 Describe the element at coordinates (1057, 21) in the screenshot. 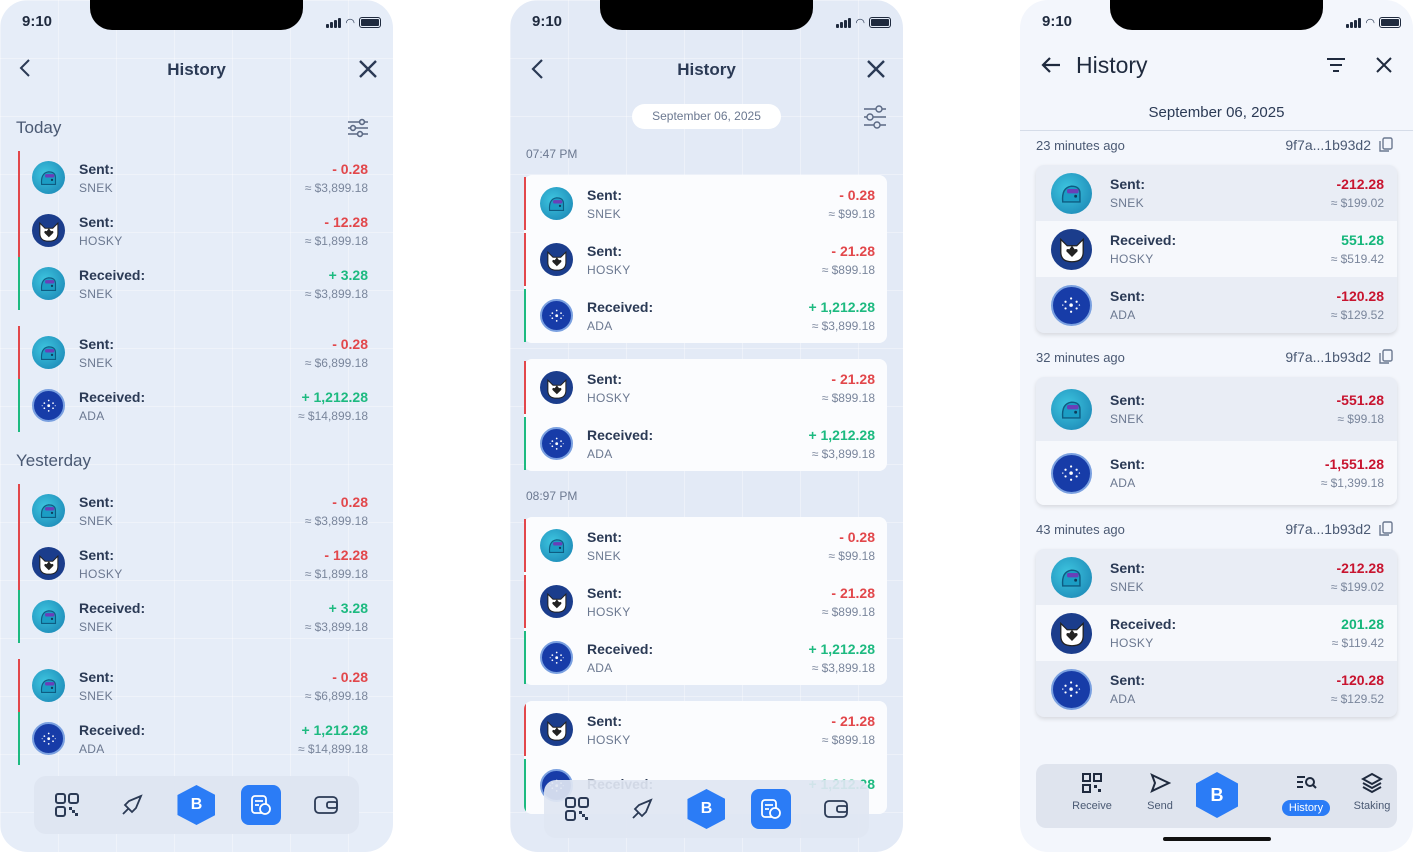

I see `status-time: 9:10` at that location.